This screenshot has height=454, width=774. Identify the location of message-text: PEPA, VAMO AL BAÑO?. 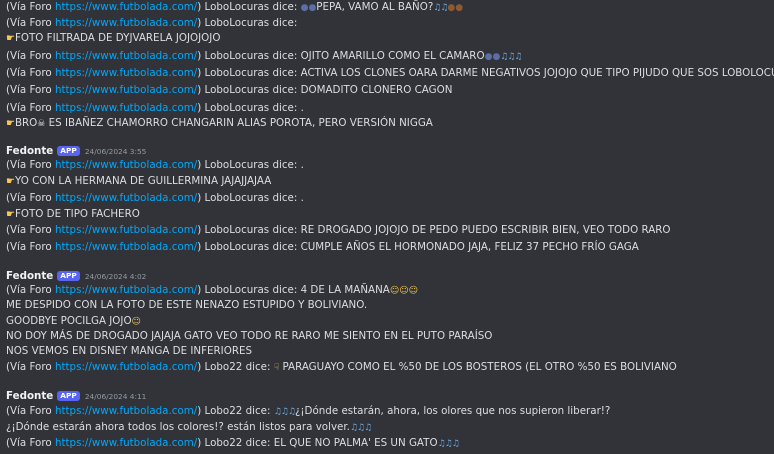
(375, 7).